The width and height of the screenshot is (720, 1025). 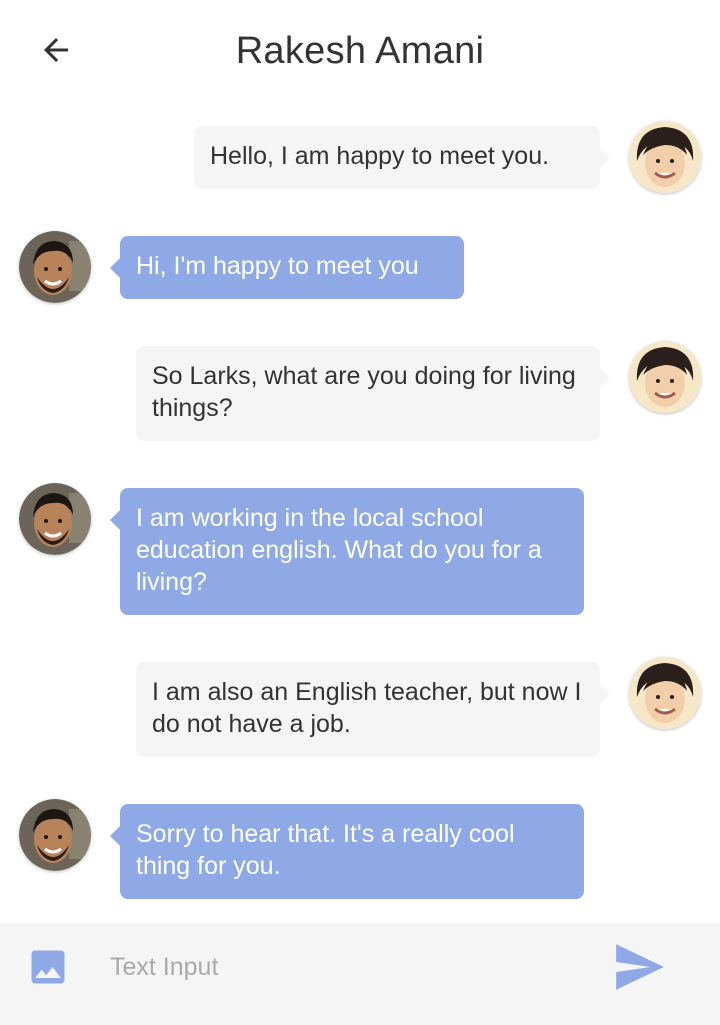 What do you see at coordinates (287, 267) in the screenshot?
I see `message-bubble-incoming: Hi, I'm happy to meet you` at bounding box center [287, 267].